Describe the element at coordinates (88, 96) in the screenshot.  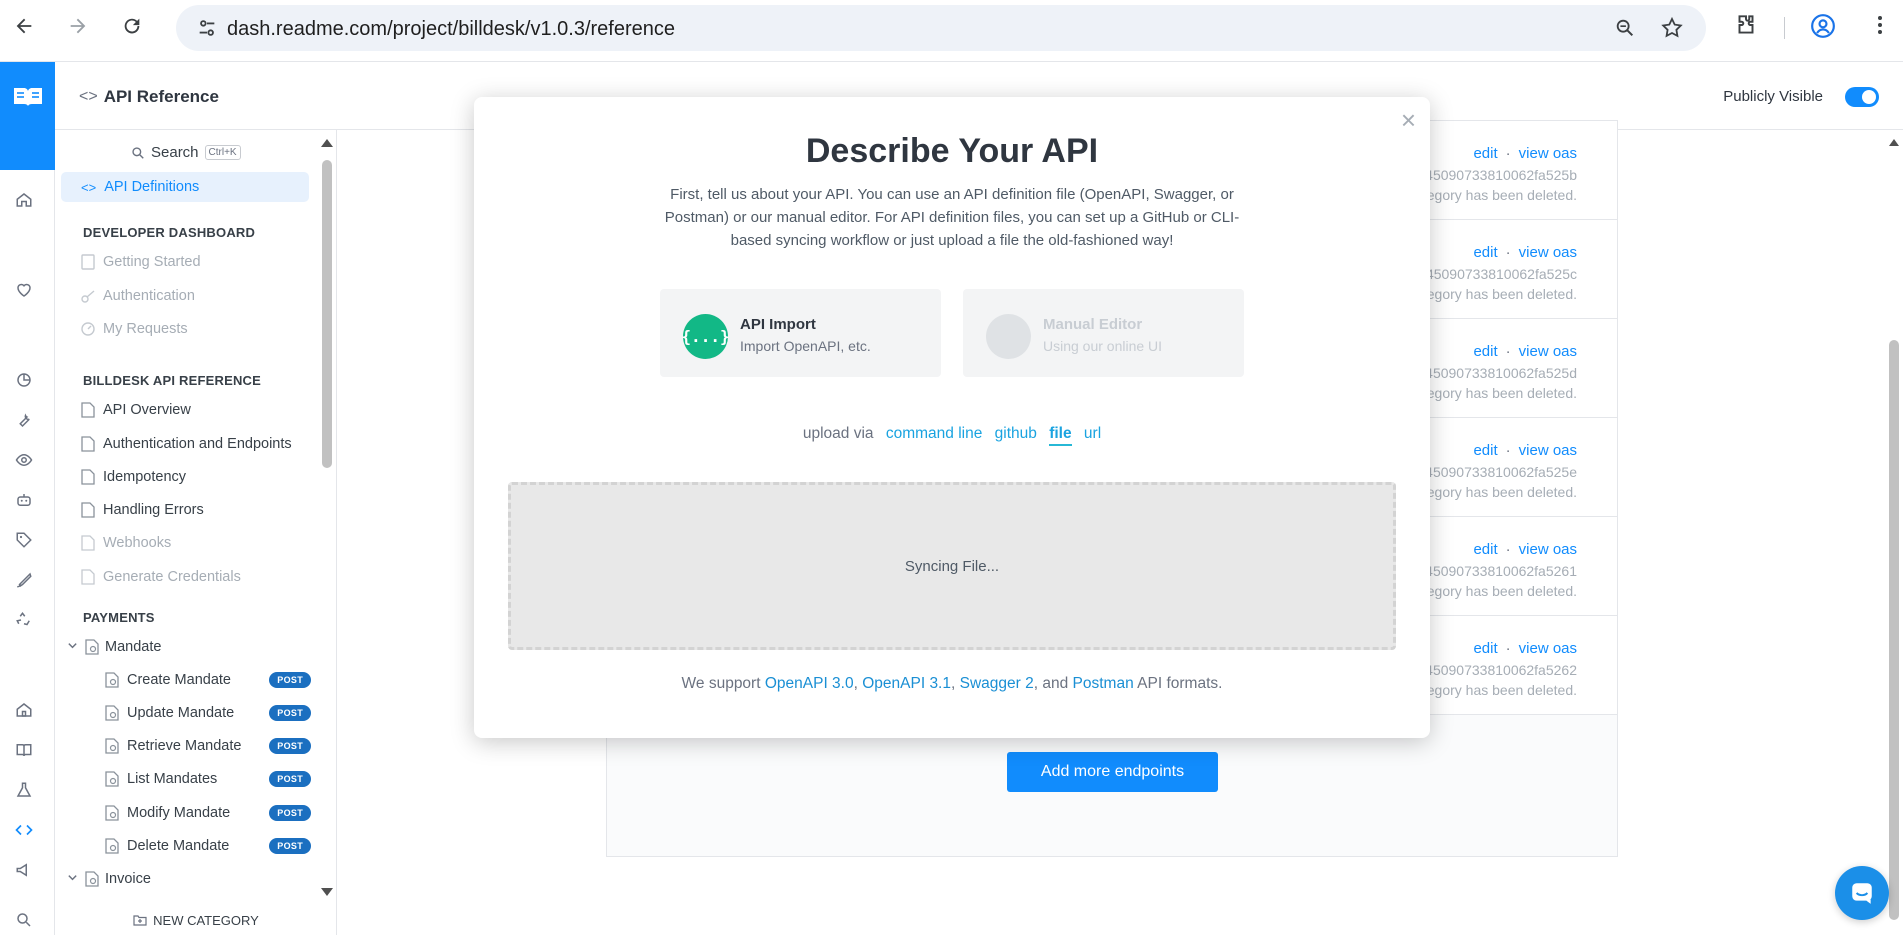
I see `code-brackets-icon: <>` at that location.